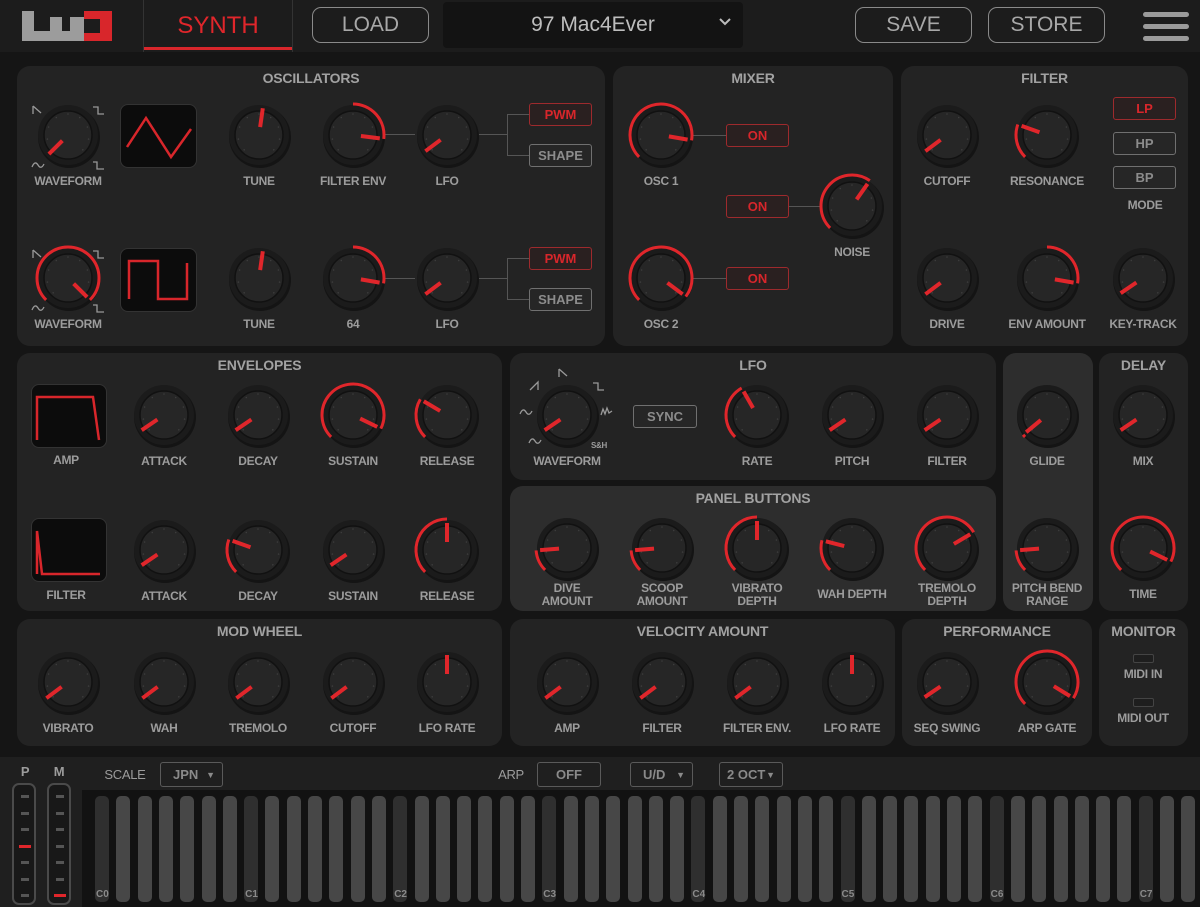 This screenshot has height=907, width=1200. What do you see at coordinates (68, 324) in the screenshot?
I see `knob-label: WAVEFORM` at bounding box center [68, 324].